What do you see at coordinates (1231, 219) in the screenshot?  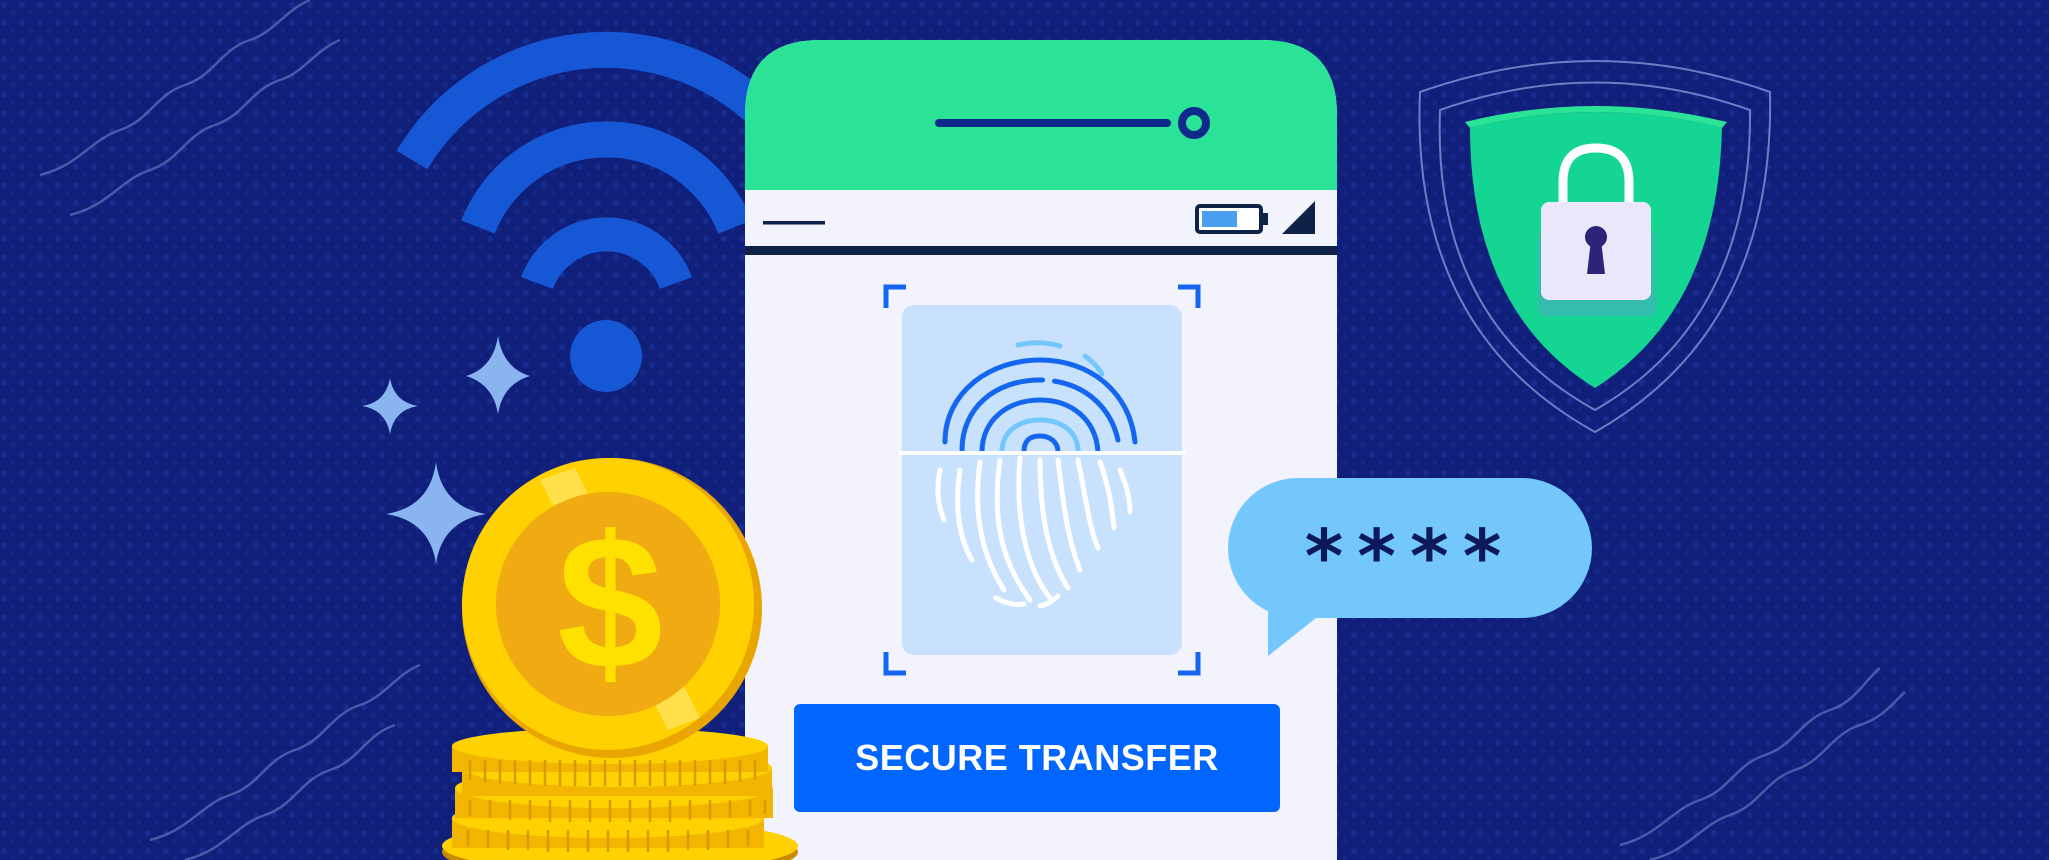 I see `battery-icon` at bounding box center [1231, 219].